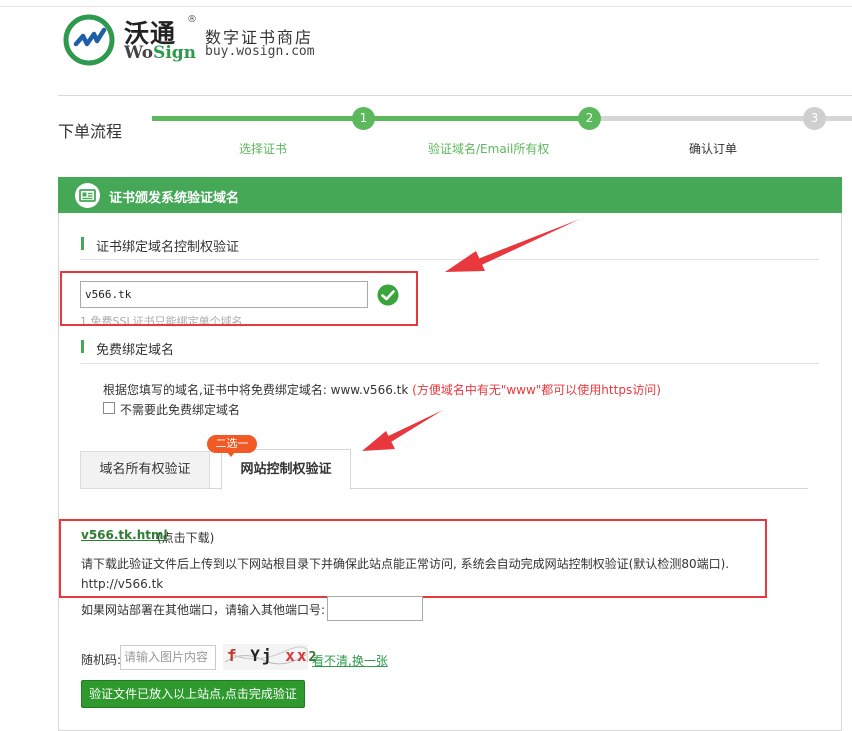 This screenshot has width=852, height=731. What do you see at coordinates (180, 410) in the screenshot?
I see `no-free-domain-label: 不需要此免费绑定域名` at bounding box center [180, 410].